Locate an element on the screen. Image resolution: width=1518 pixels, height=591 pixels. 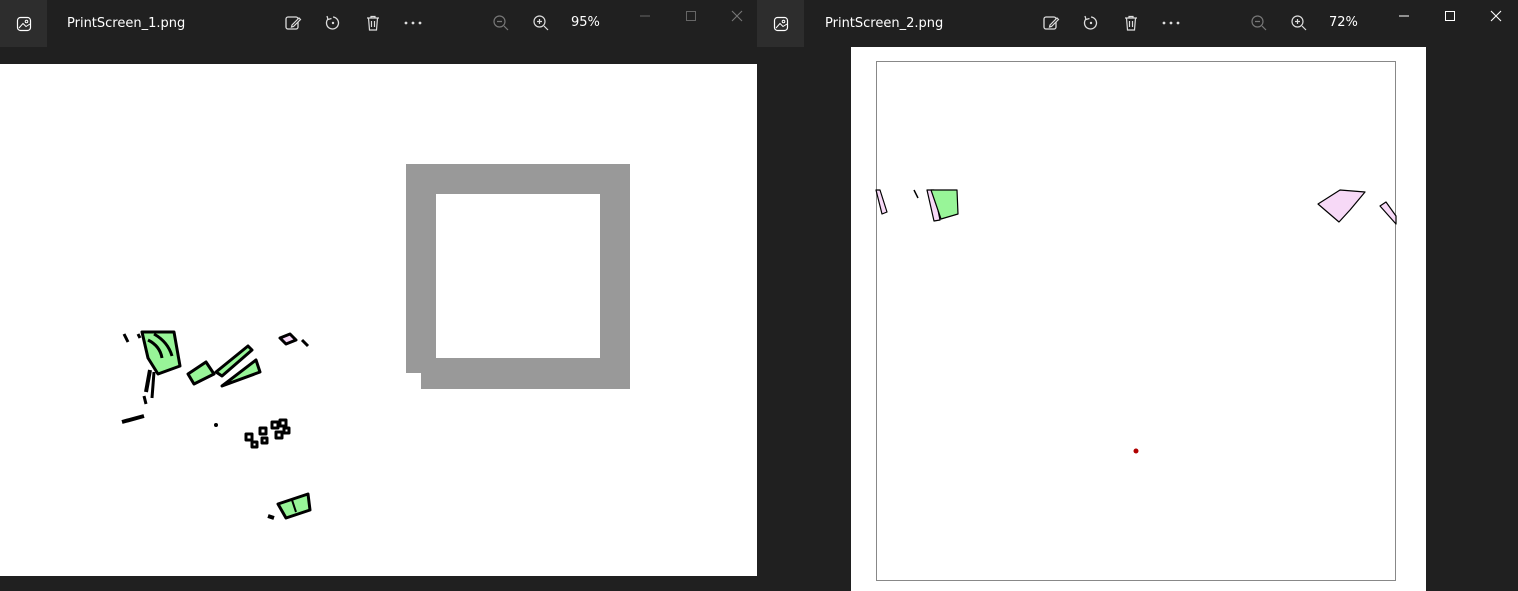
title-bar: PrintScreen_2.png 72% is located at coordinates (1137, 23).